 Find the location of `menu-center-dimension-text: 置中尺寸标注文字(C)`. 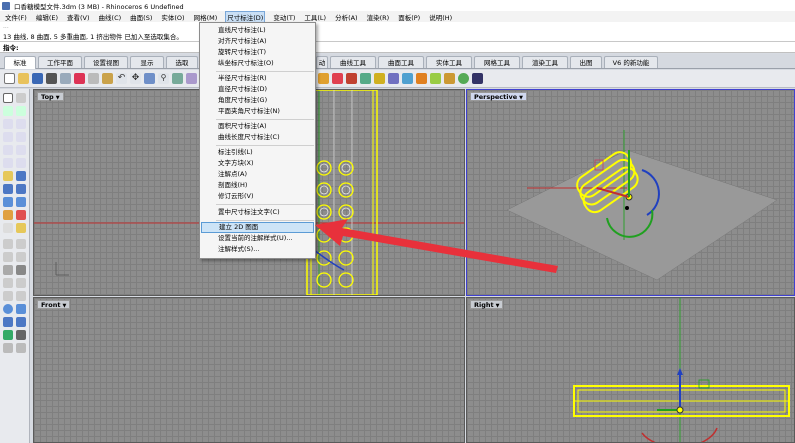

menu-center-dimension-text: 置中尺寸标注文字(C) is located at coordinates (257, 212).